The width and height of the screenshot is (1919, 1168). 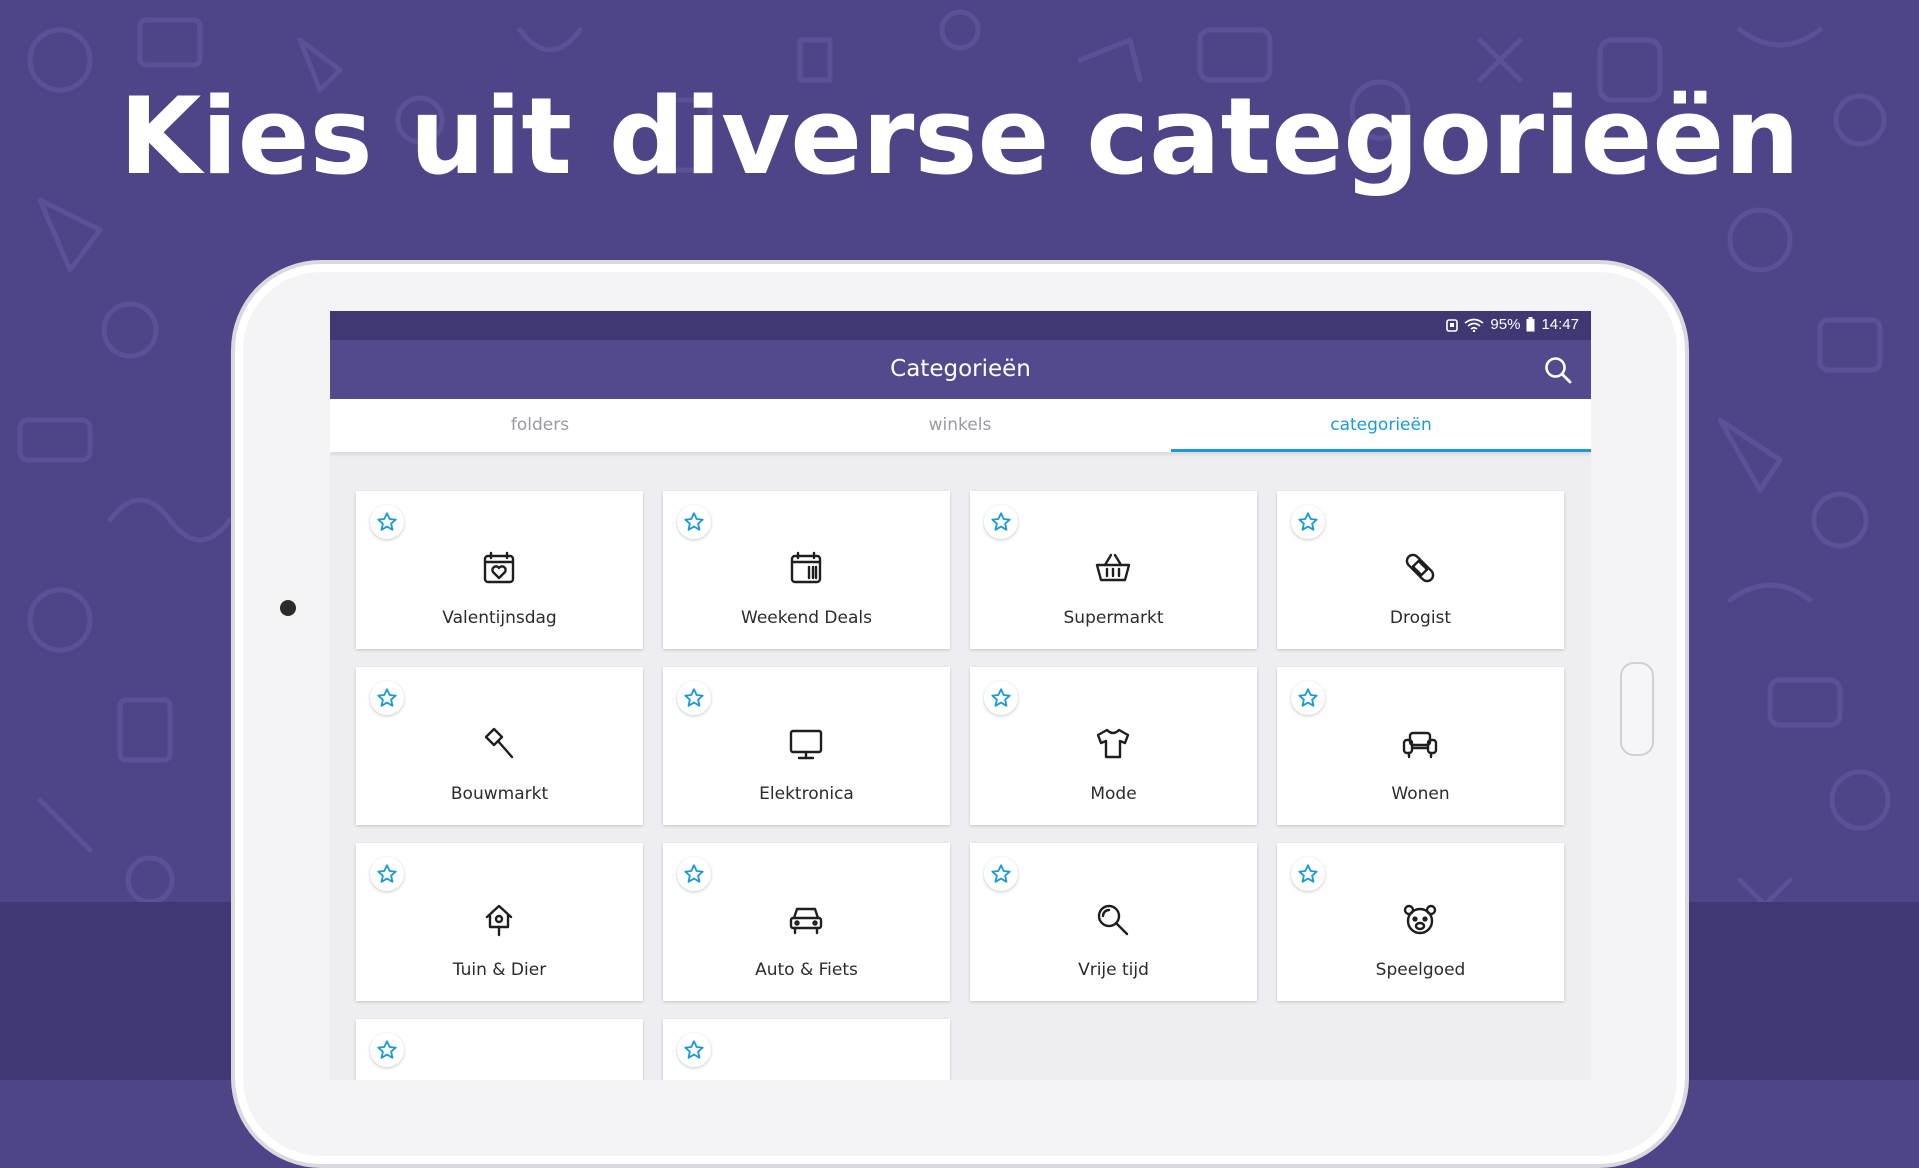 I want to click on category-card: Vrije tijd, so click(x=1113, y=922).